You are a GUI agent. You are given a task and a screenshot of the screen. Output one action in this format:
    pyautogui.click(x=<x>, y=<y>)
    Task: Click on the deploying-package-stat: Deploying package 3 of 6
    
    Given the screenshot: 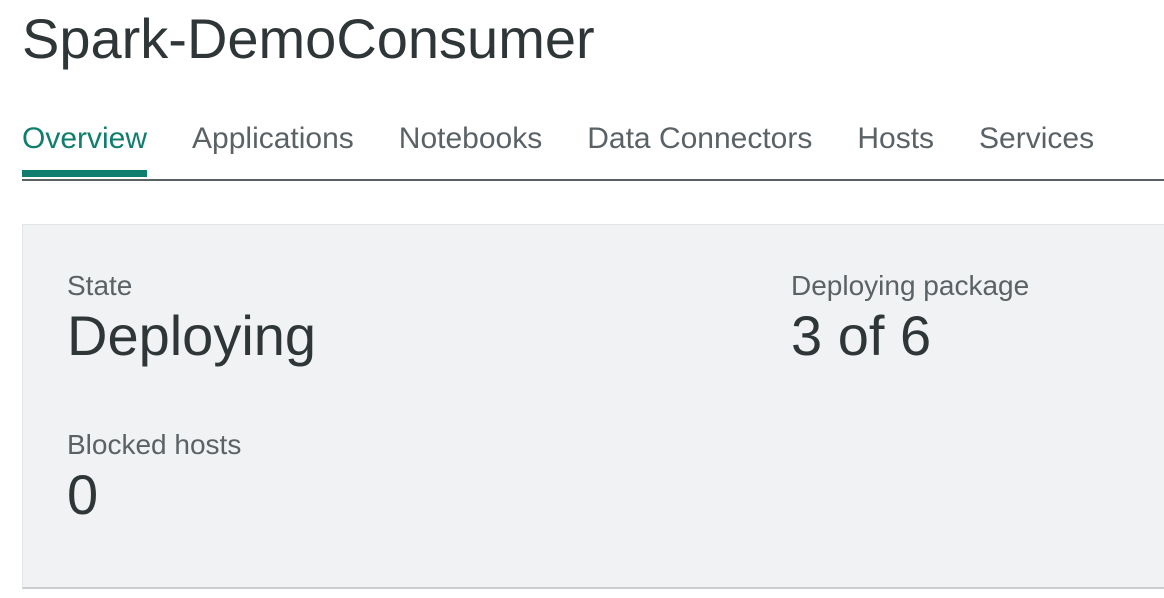 What is the action you would take?
    pyautogui.click(x=910, y=319)
    